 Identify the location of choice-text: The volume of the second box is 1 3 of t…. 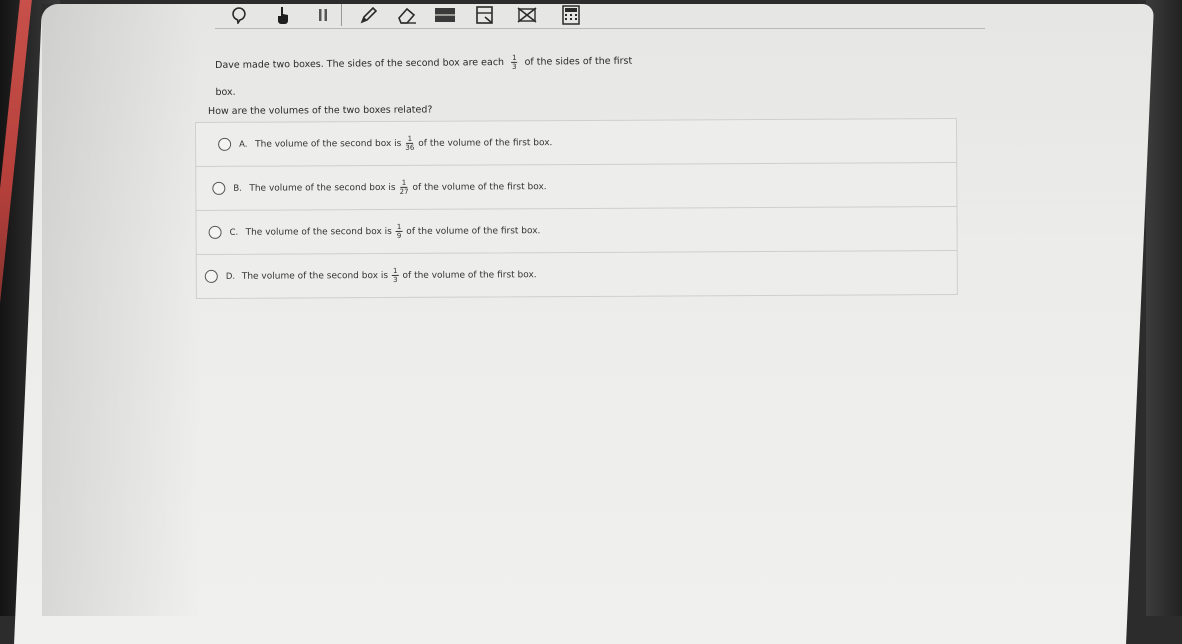
(389, 275).